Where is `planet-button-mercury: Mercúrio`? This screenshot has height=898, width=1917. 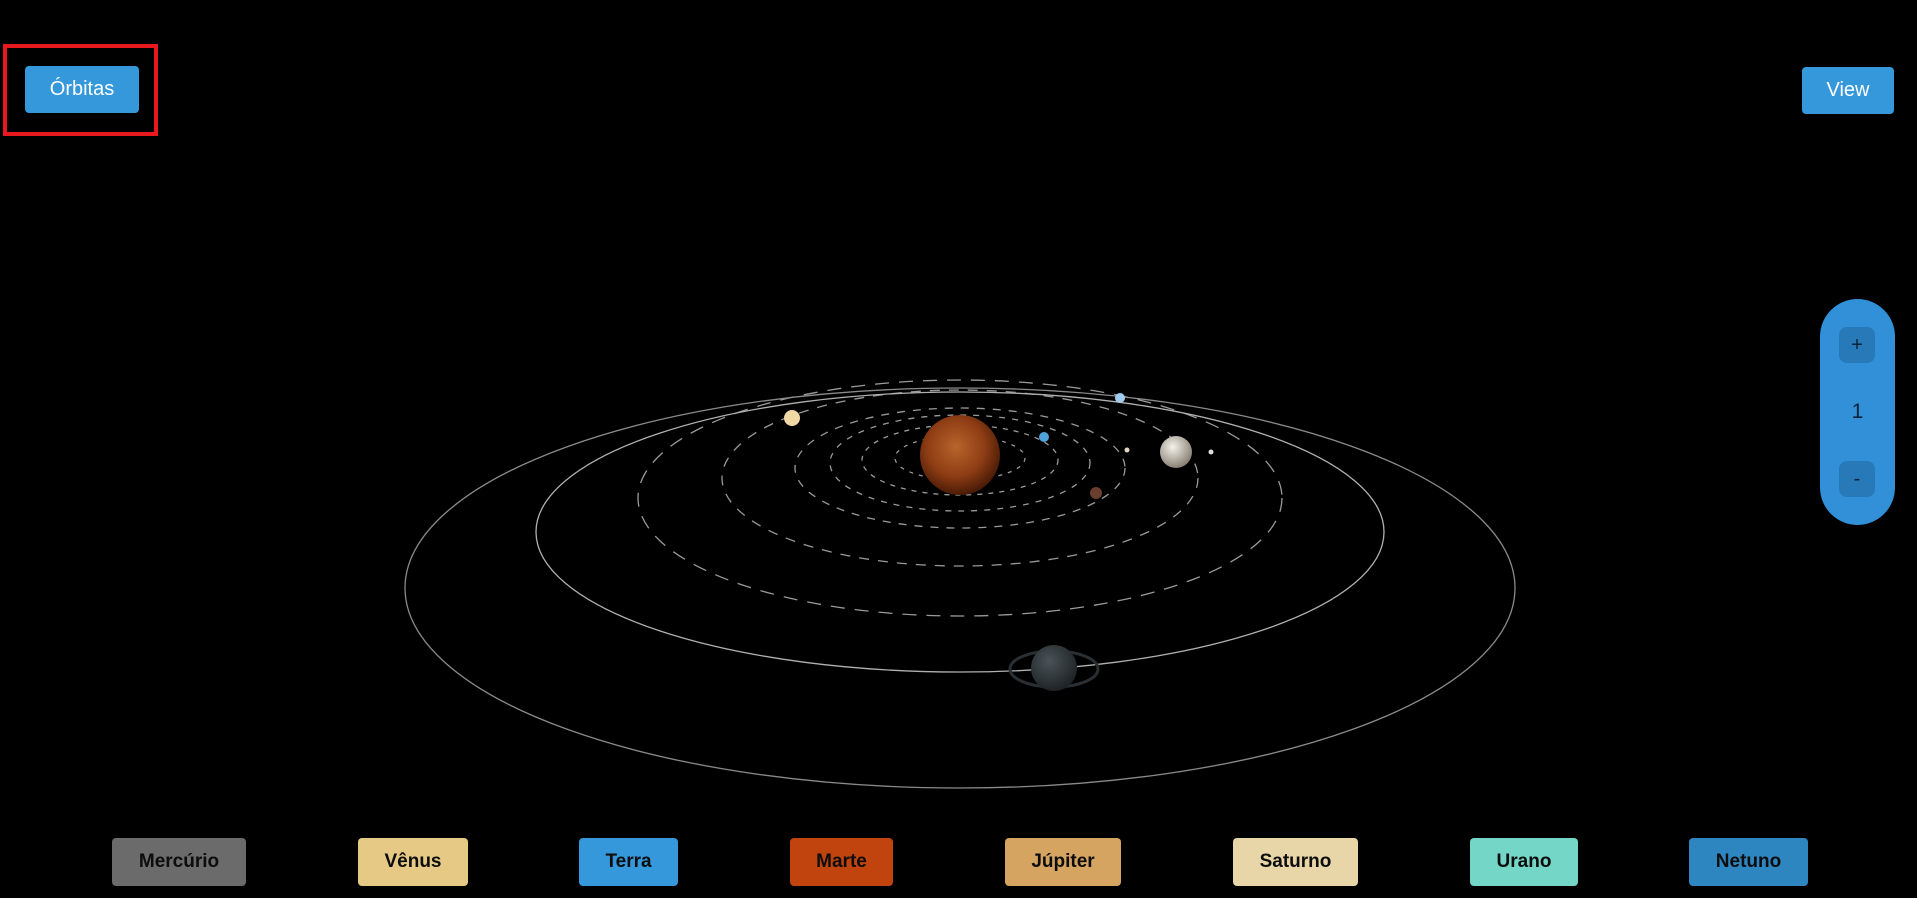 planet-button-mercury: Mercúrio is located at coordinates (179, 862).